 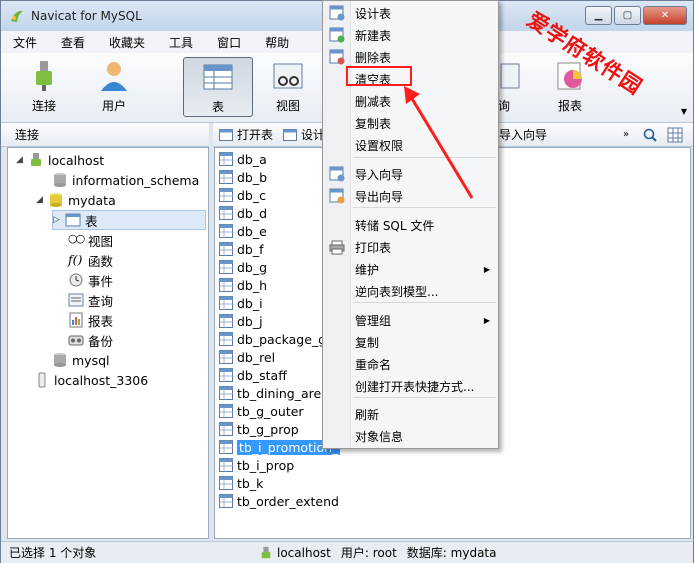 I want to click on submenu-arrow-icon: ▶, so click(x=486, y=269).